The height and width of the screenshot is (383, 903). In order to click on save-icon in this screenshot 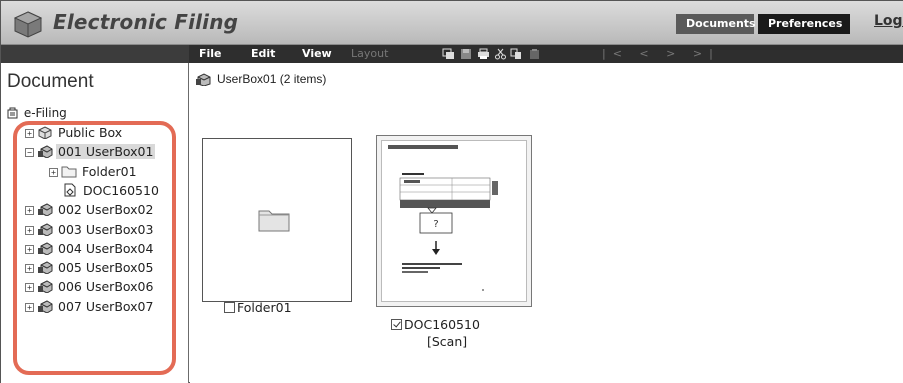, I will do `click(466, 54)`.